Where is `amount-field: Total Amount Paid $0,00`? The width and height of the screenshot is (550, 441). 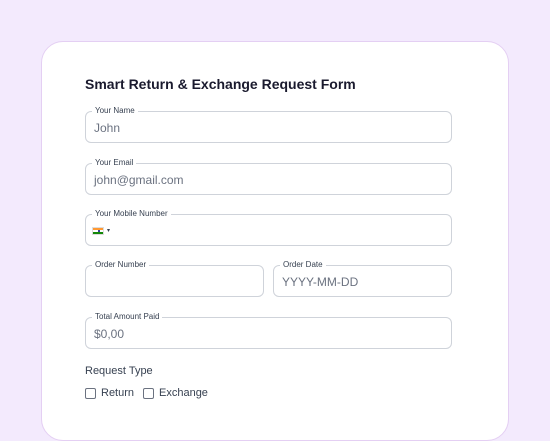
amount-field: Total Amount Paid $0,00 is located at coordinates (268, 330).